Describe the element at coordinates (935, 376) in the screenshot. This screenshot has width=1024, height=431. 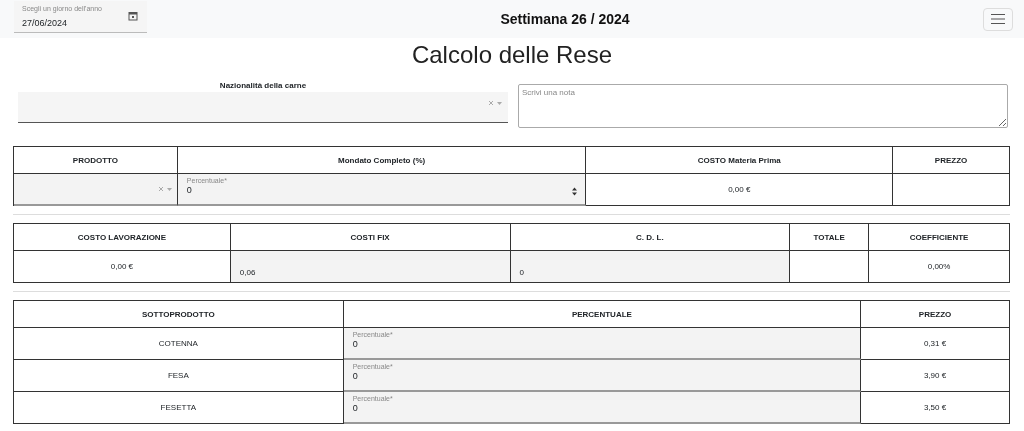
I see `table-cell: 3,90 €` at that location.